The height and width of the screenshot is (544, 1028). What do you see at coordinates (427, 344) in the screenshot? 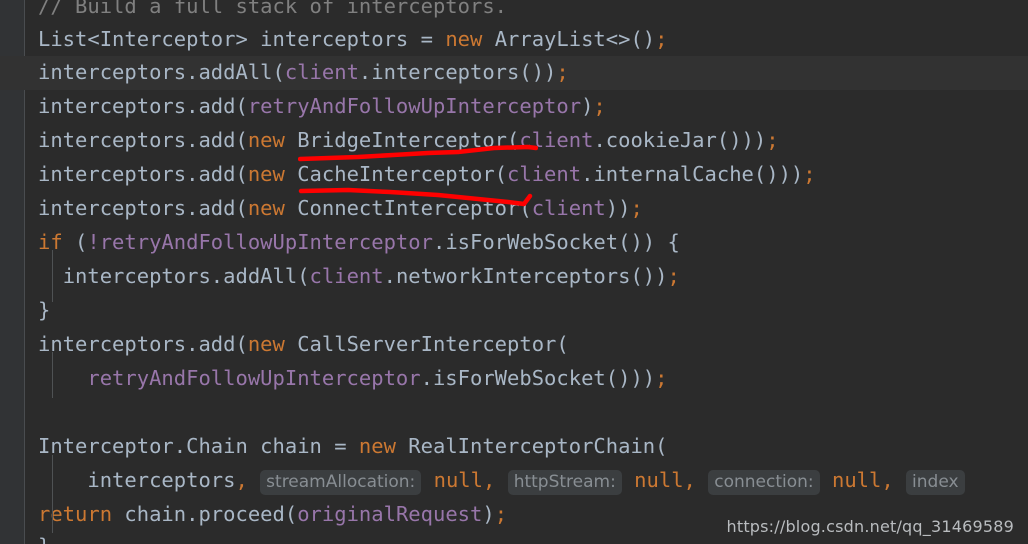
I see `type-token: CallServerInterceptor` at bounding box center [427, 344].